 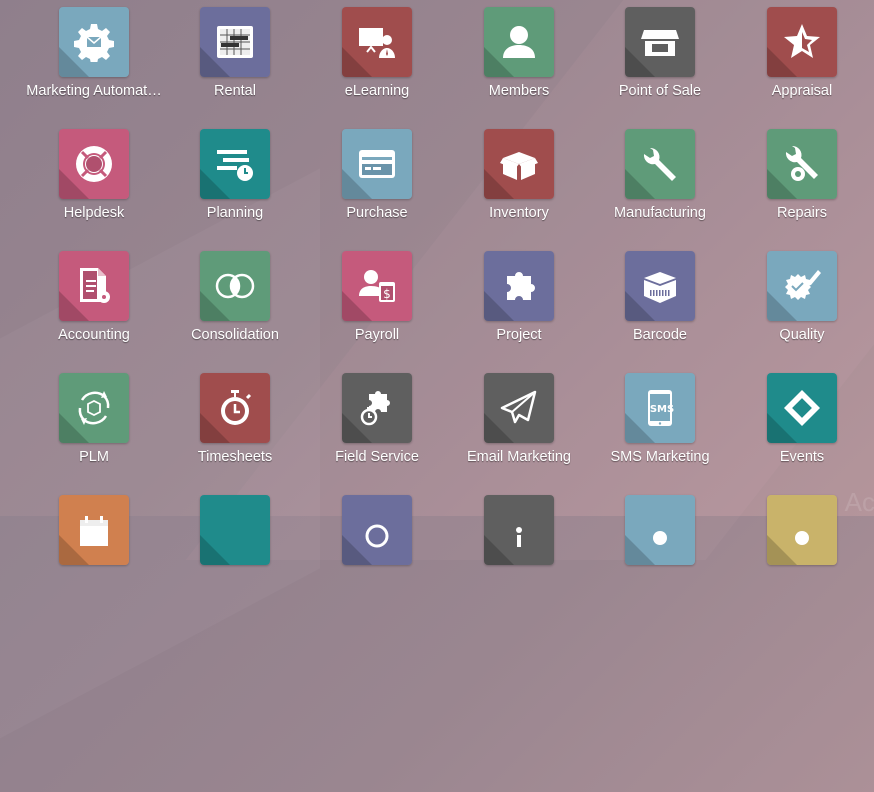 I want to click on app-elearning: eLearning, so click(x=377, y=53).